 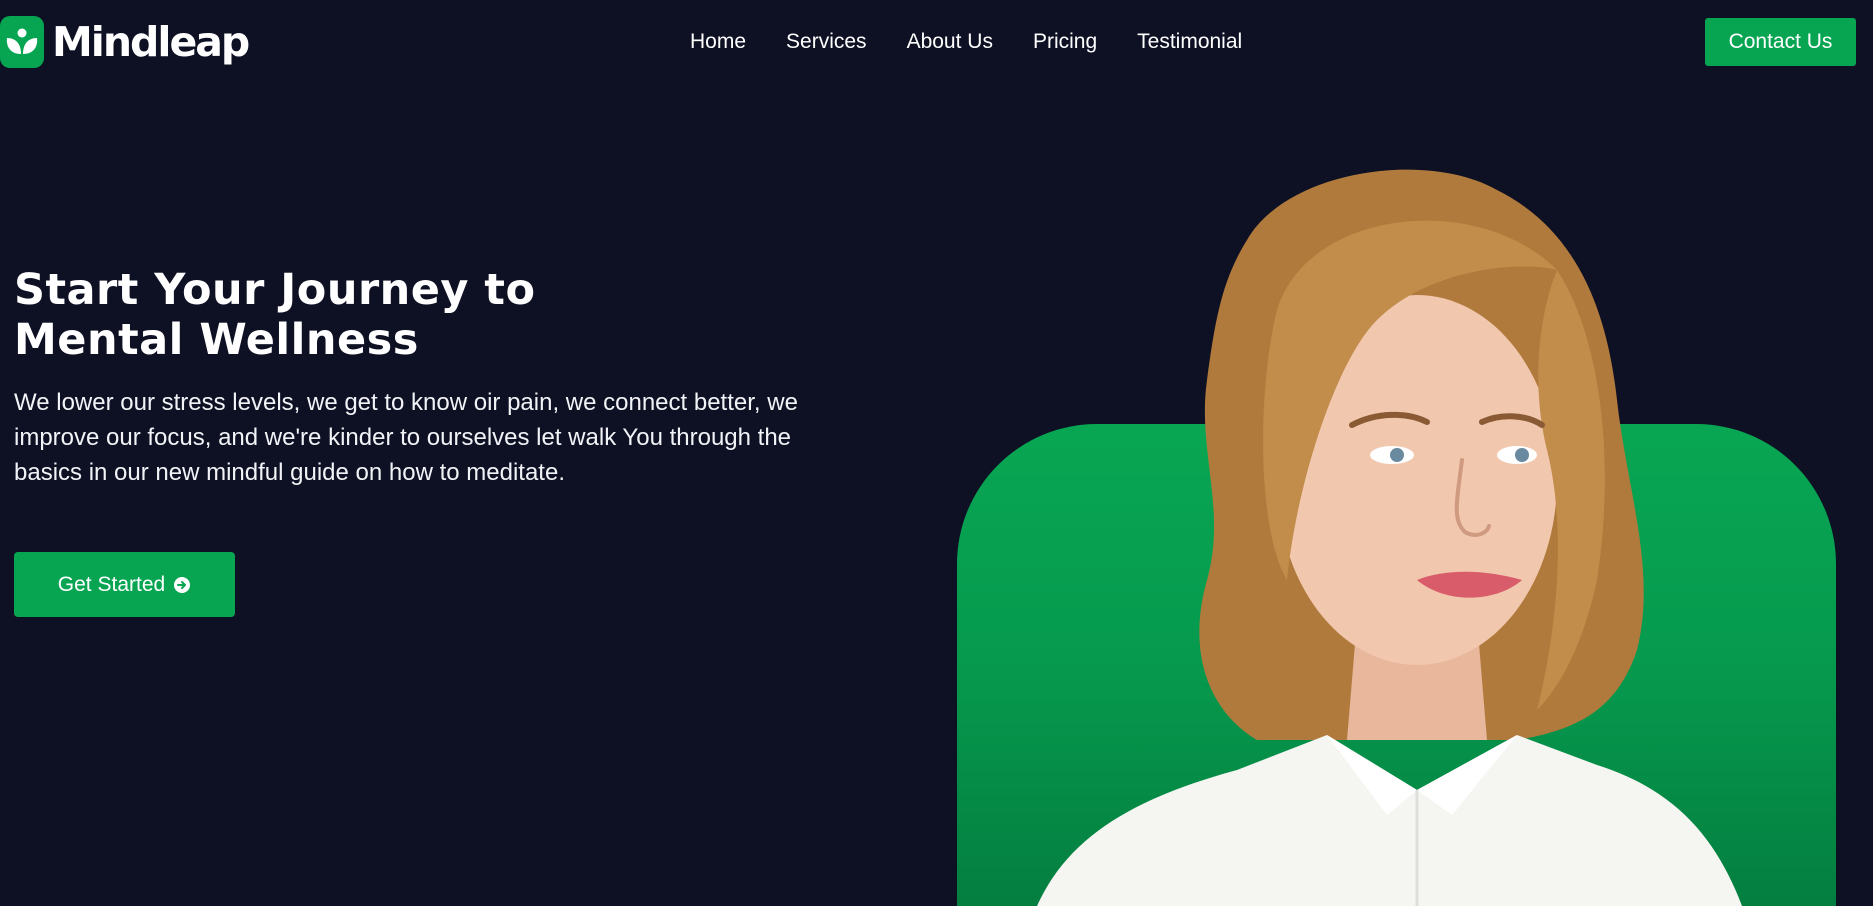 What do you see at coordinates (1065, 42) in the screenshot?
I see `nav-pricing: Pricing` at bounding box center [1065, 42].